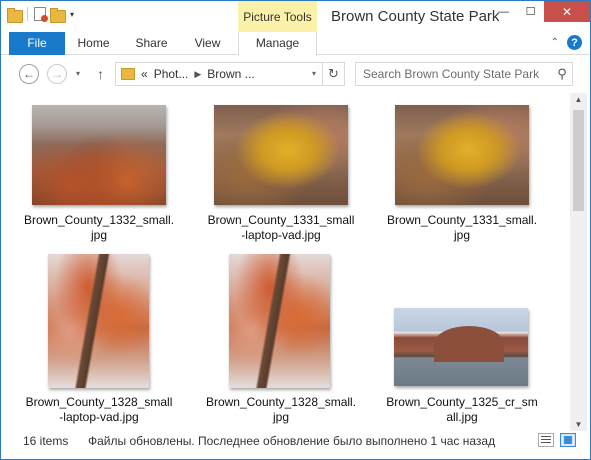 The width and height of the screenshot is (591, 460). What do you see at coordinates (566, 42) in the screenshot?
I see `ribbon-right-controls: ⌃ ?` at bounding box center [566, 42].